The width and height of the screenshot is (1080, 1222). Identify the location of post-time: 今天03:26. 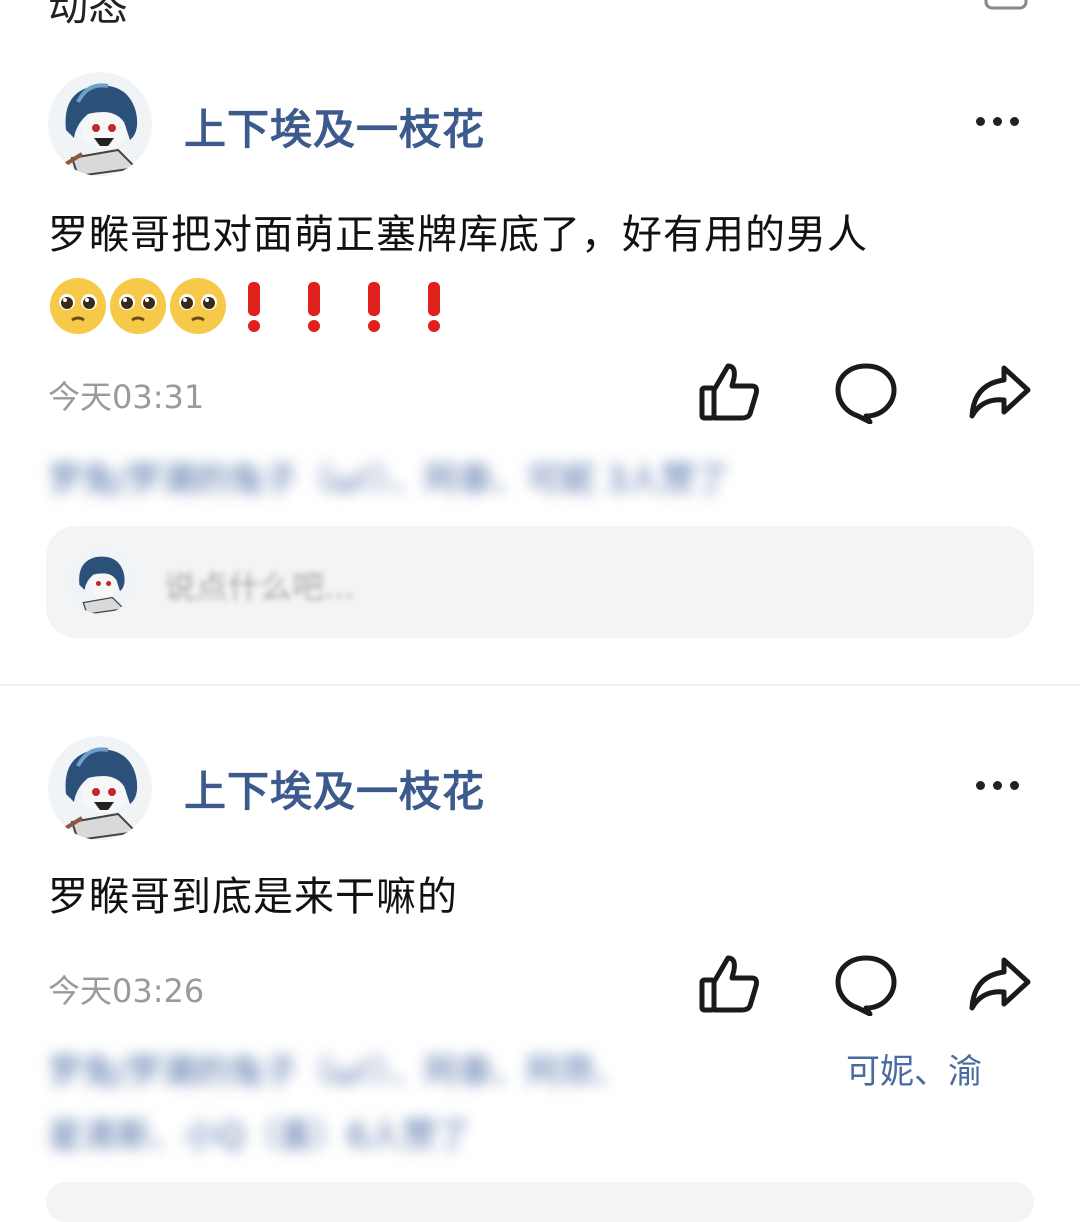
(126, 991).